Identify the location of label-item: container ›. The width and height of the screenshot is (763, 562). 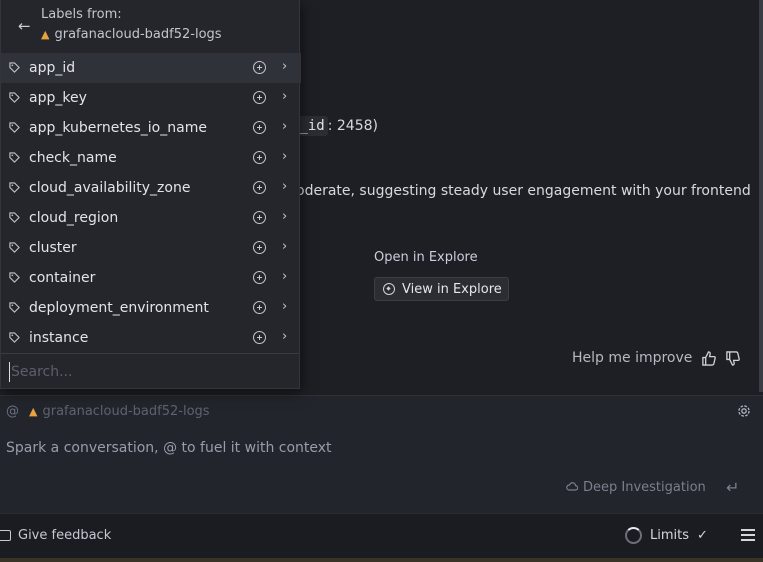
(151, 278).